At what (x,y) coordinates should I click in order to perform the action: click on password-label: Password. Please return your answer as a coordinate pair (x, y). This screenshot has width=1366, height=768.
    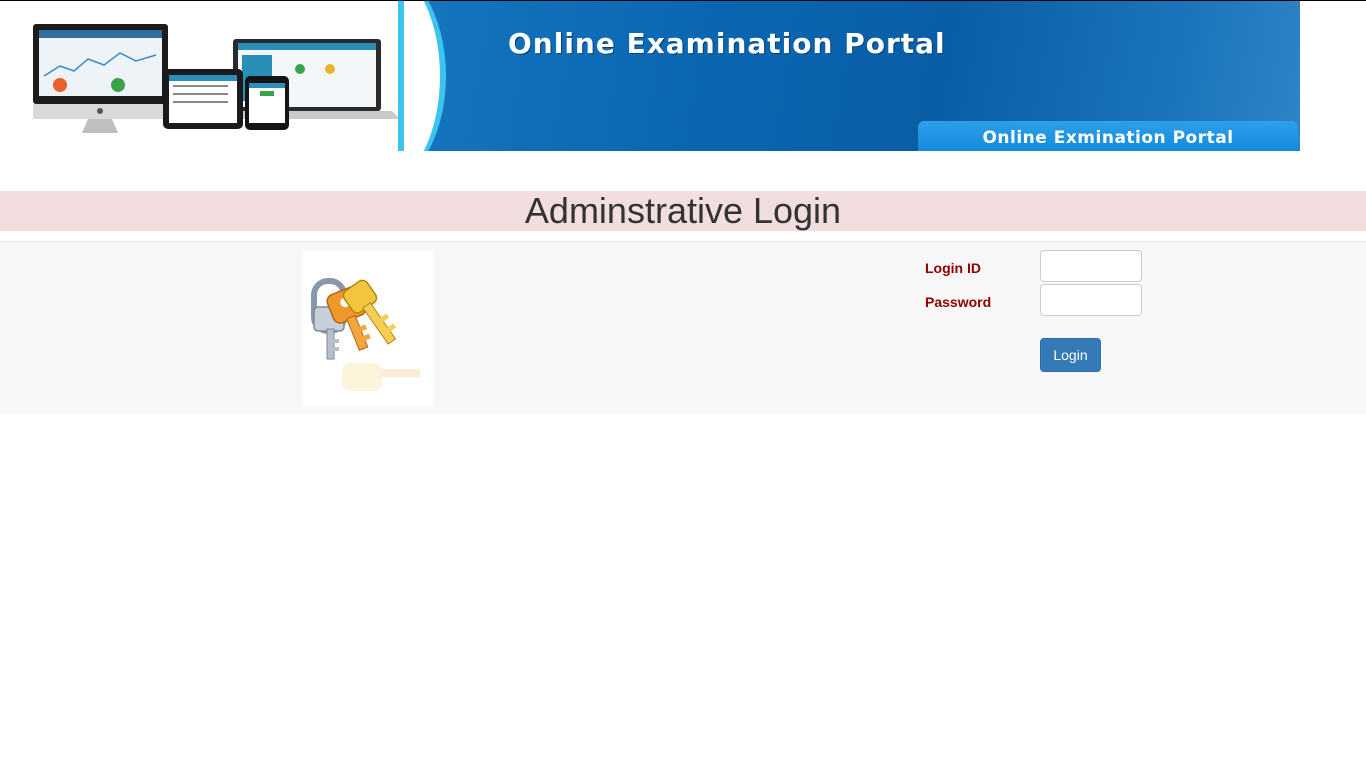
    Looking at the image, I should click on (958, 302).